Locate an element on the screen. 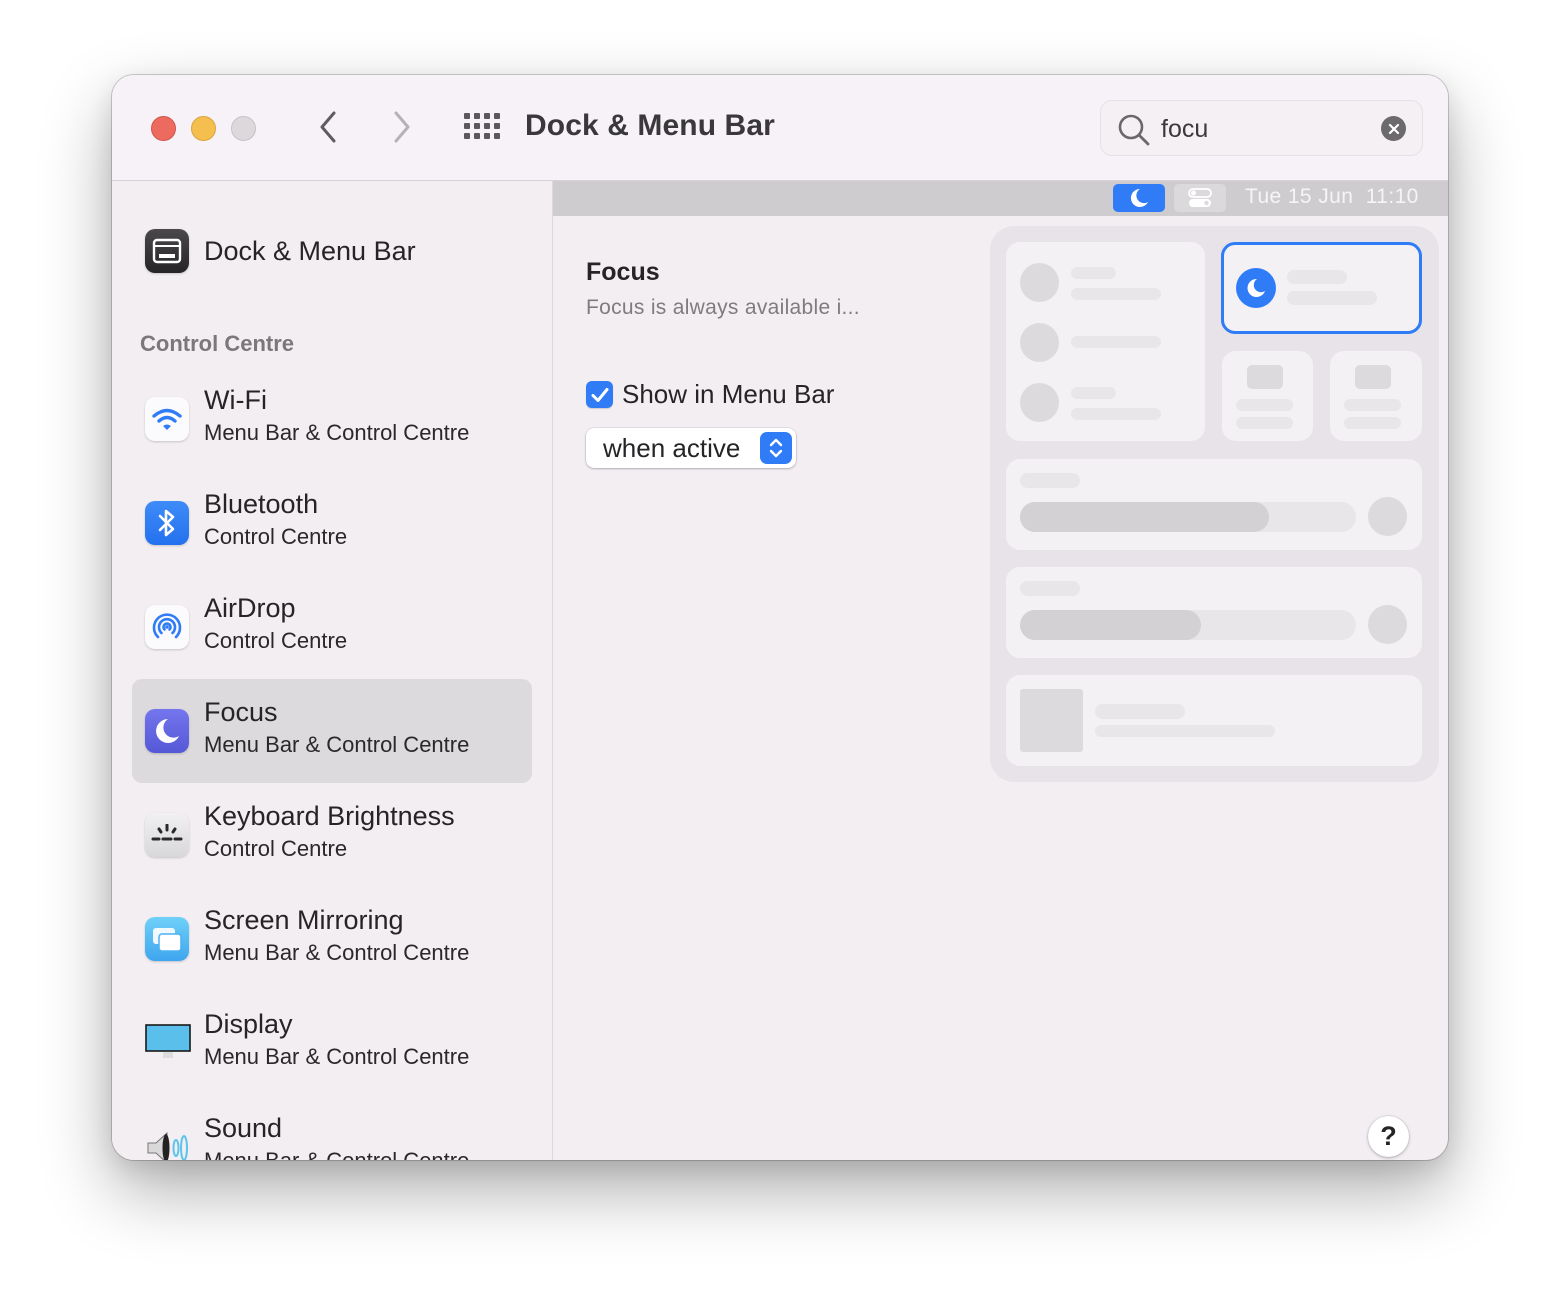 This screenshot has width=1560, height=1308. airdrop-icon is located at coordinates (167, 627).